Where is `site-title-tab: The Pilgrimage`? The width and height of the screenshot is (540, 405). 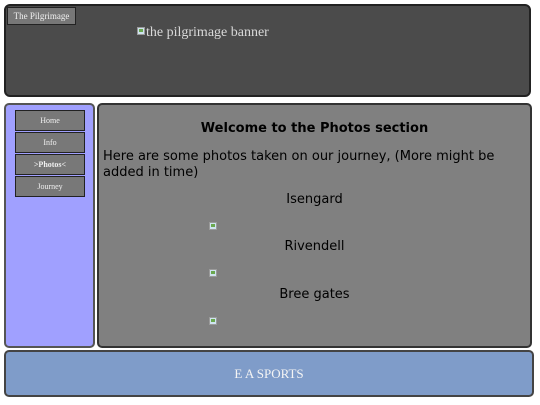
site-title-tab: The Pilgrimage is located at coordinates (41, 16).